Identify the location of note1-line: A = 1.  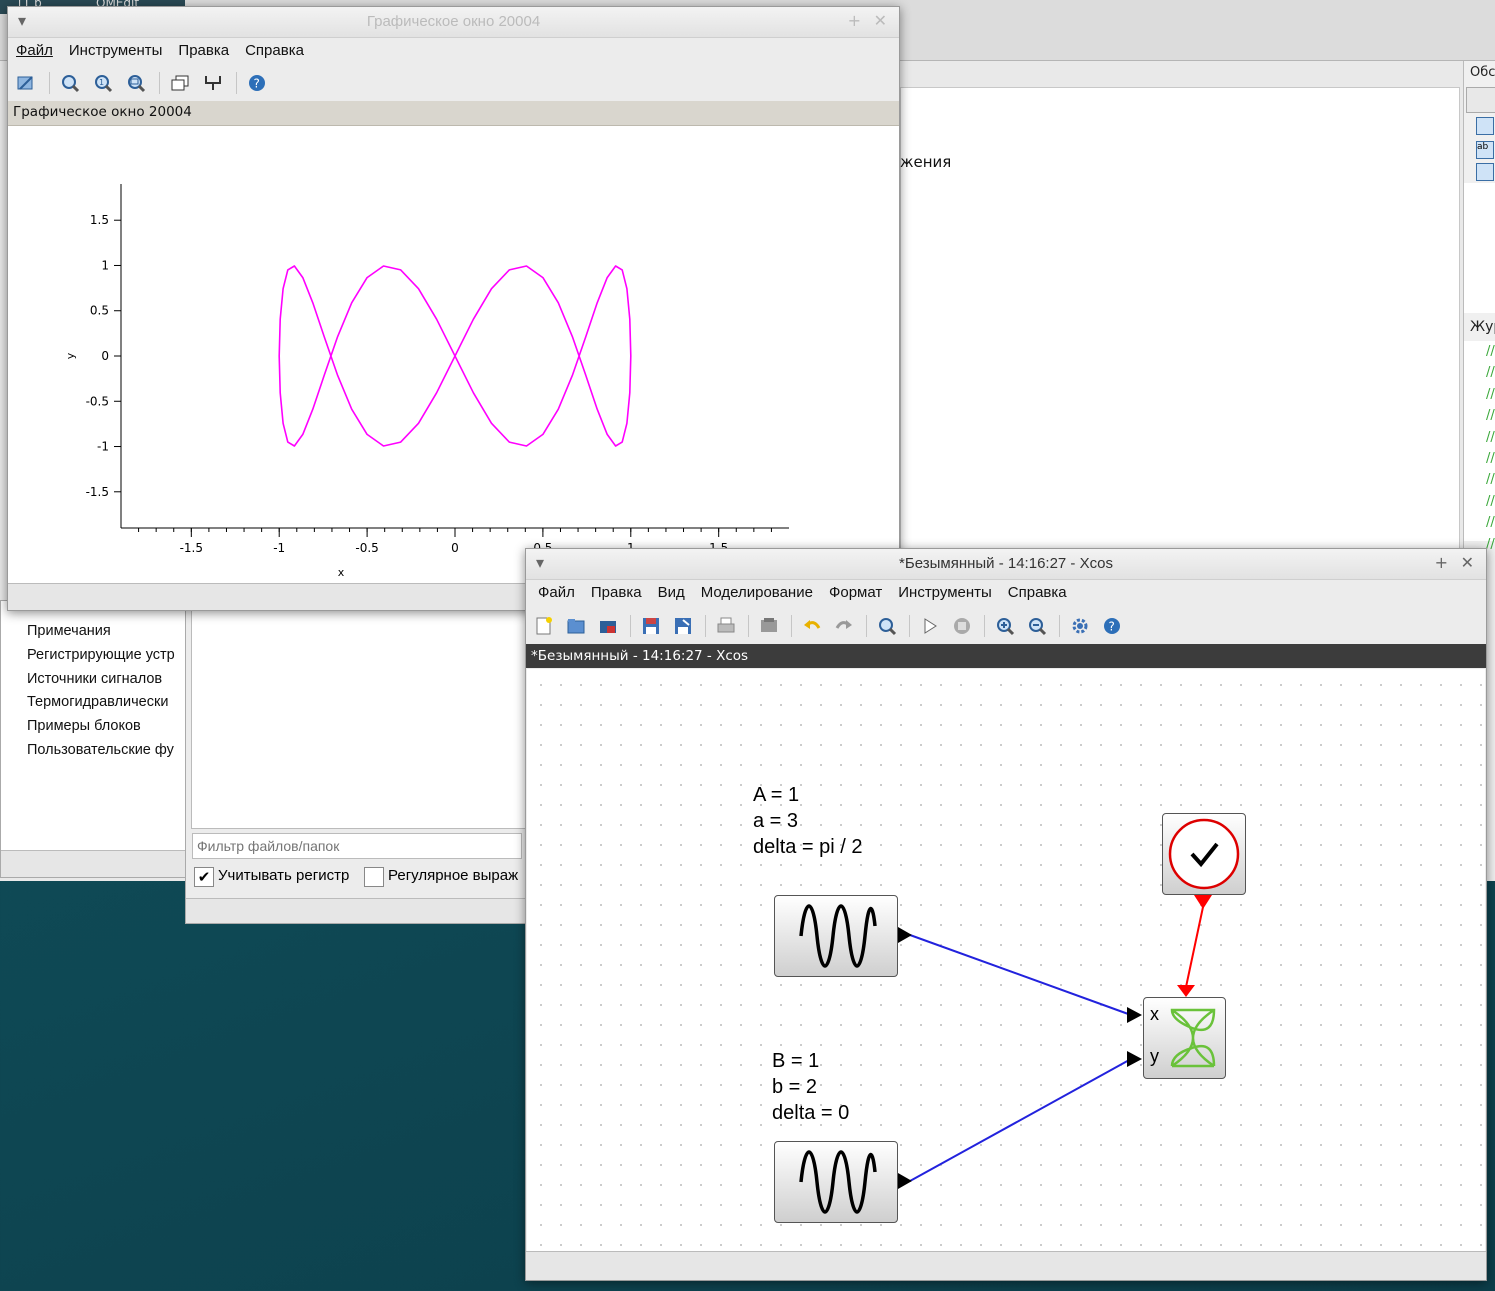
(776, 795).